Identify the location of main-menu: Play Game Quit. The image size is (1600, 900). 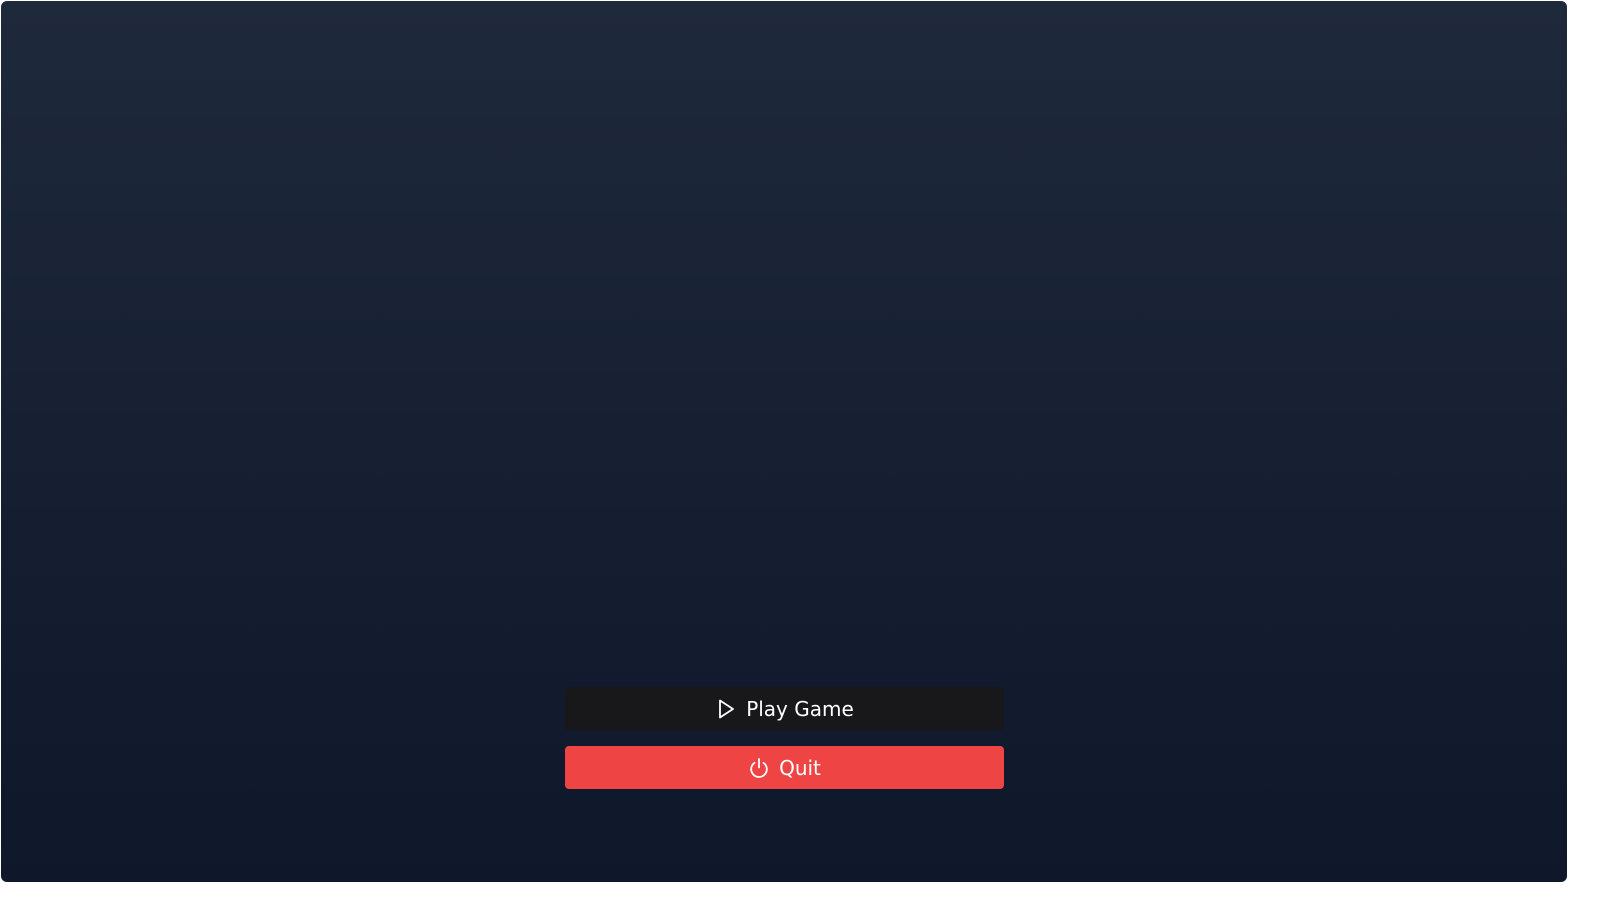
(784, 738).